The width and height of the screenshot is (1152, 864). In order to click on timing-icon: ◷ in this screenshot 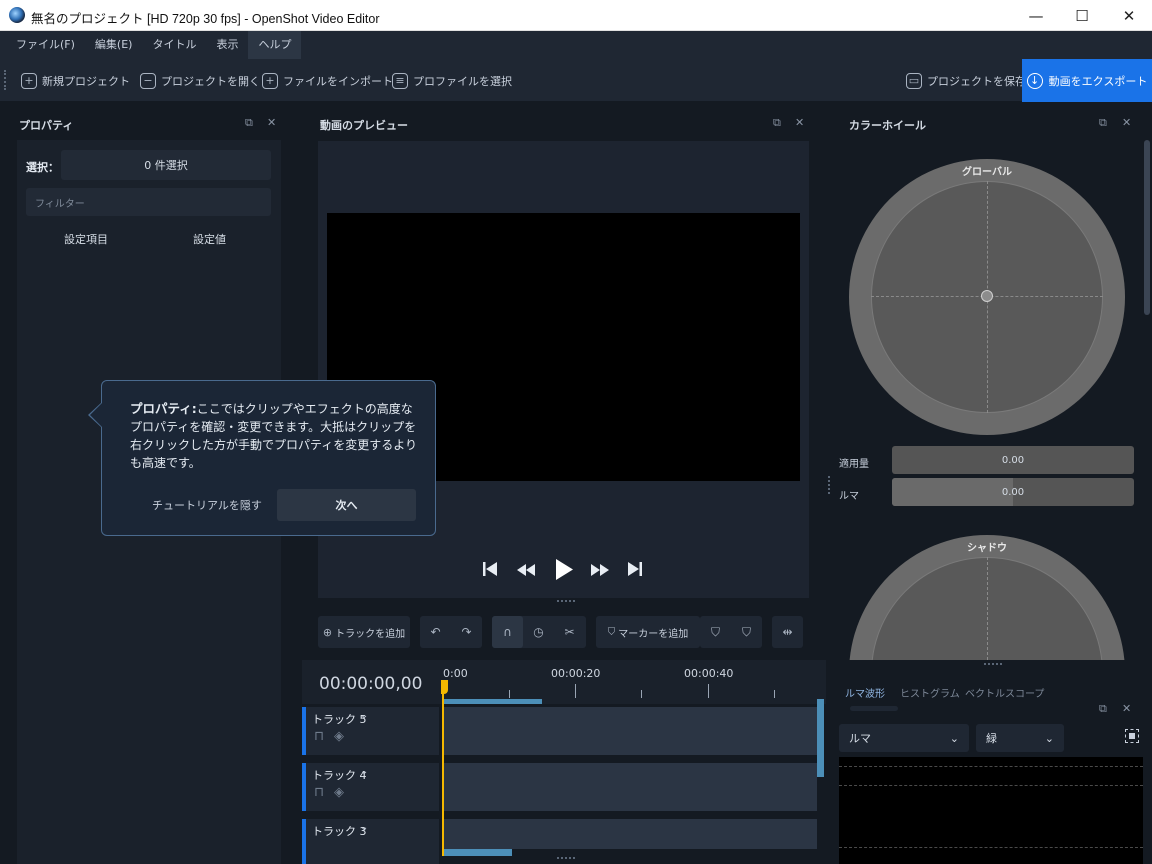, I will do `click(538, 632)`.